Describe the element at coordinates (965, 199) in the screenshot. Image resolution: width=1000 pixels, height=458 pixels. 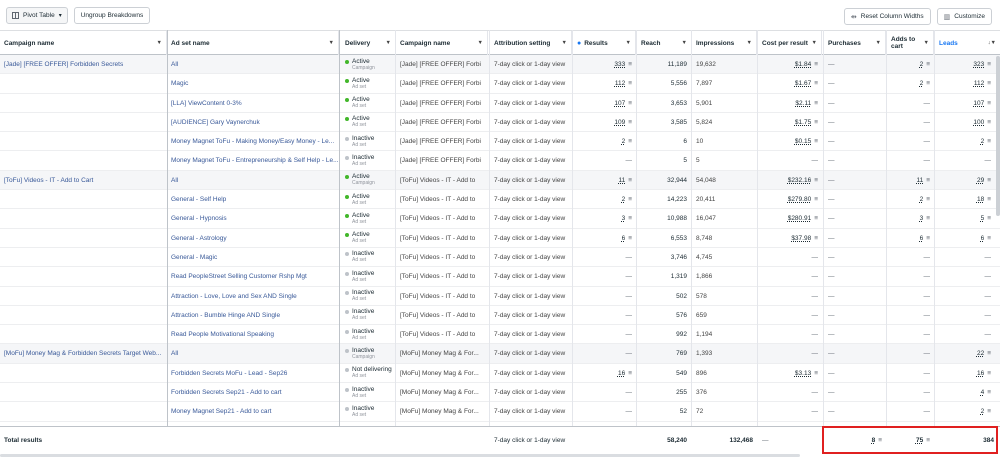
I see `cell-leads: 18 ≡` at that location.